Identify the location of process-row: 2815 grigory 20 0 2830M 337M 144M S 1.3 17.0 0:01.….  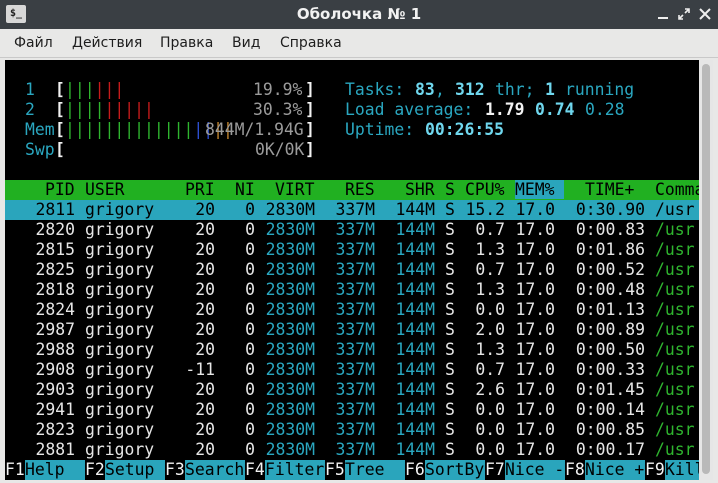
(352, 250).